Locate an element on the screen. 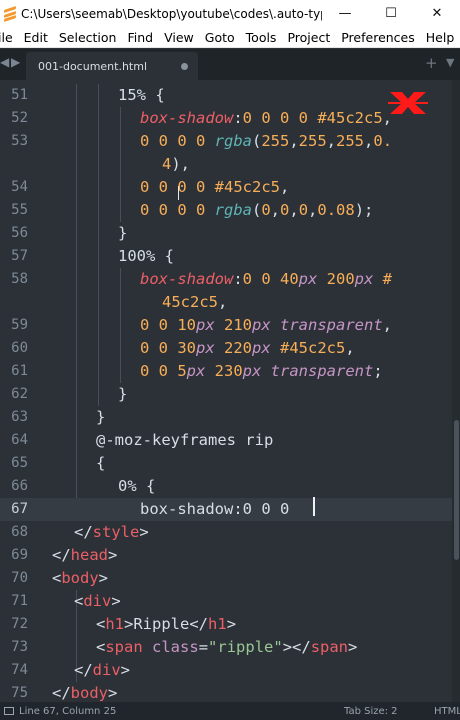  code-token: div is located at coordinates (106, 670).